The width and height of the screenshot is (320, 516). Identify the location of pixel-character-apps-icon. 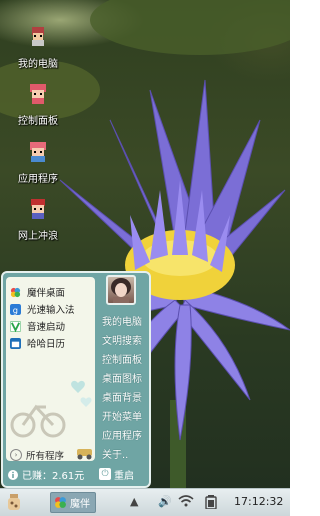
(38, 152).